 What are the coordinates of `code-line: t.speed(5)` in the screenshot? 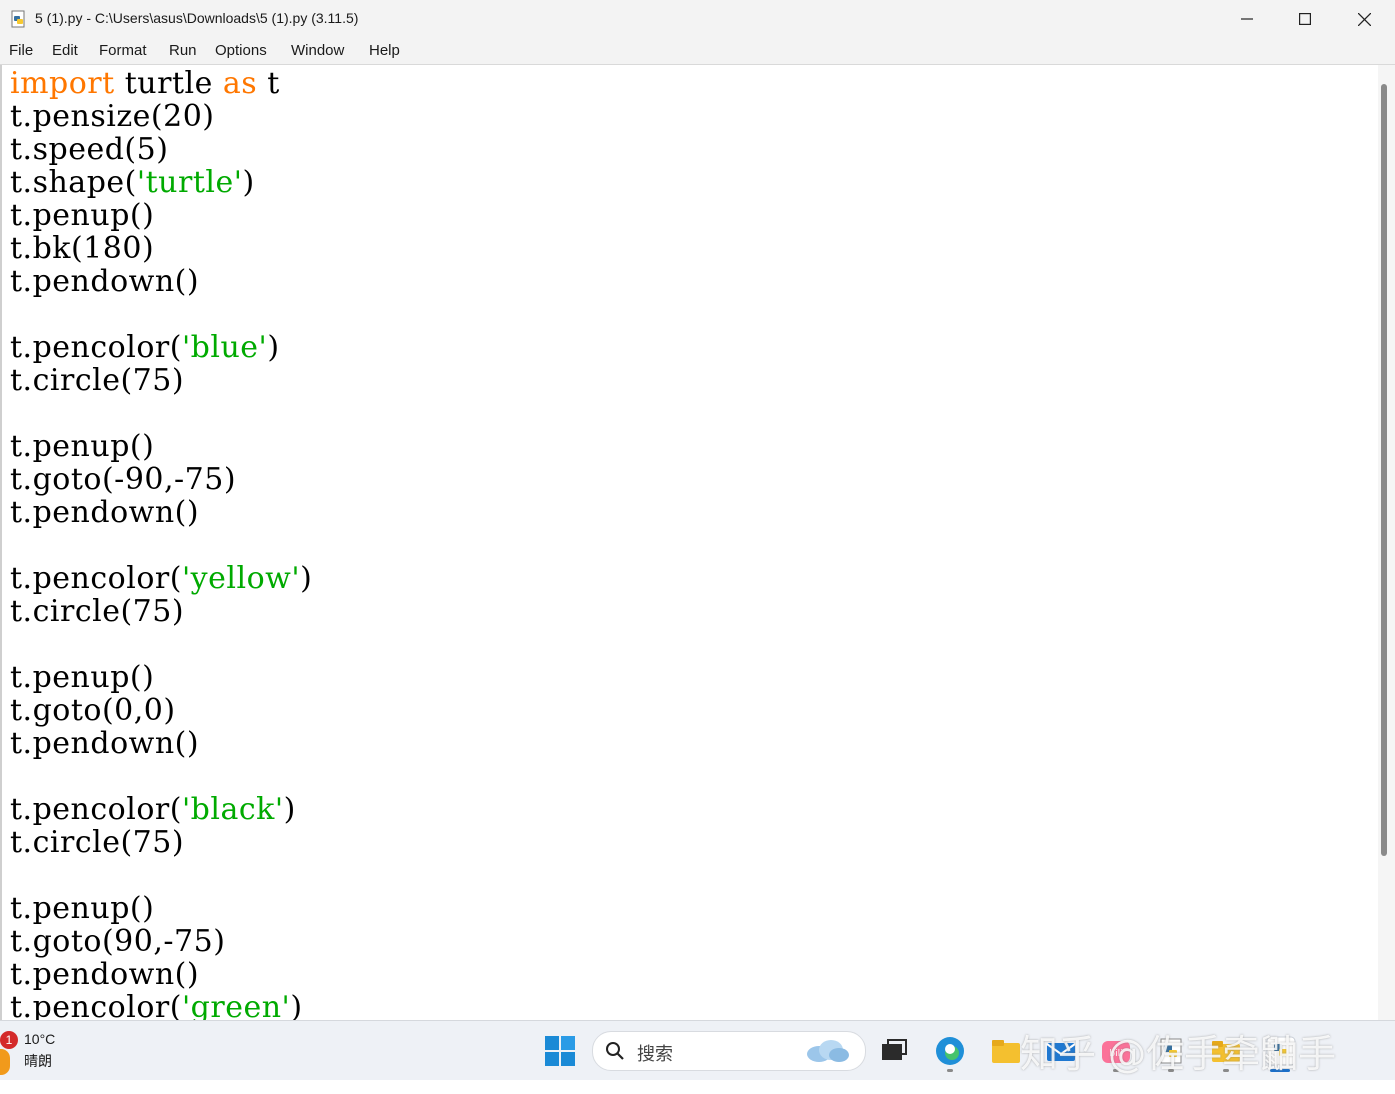 It's located at (89, 149).